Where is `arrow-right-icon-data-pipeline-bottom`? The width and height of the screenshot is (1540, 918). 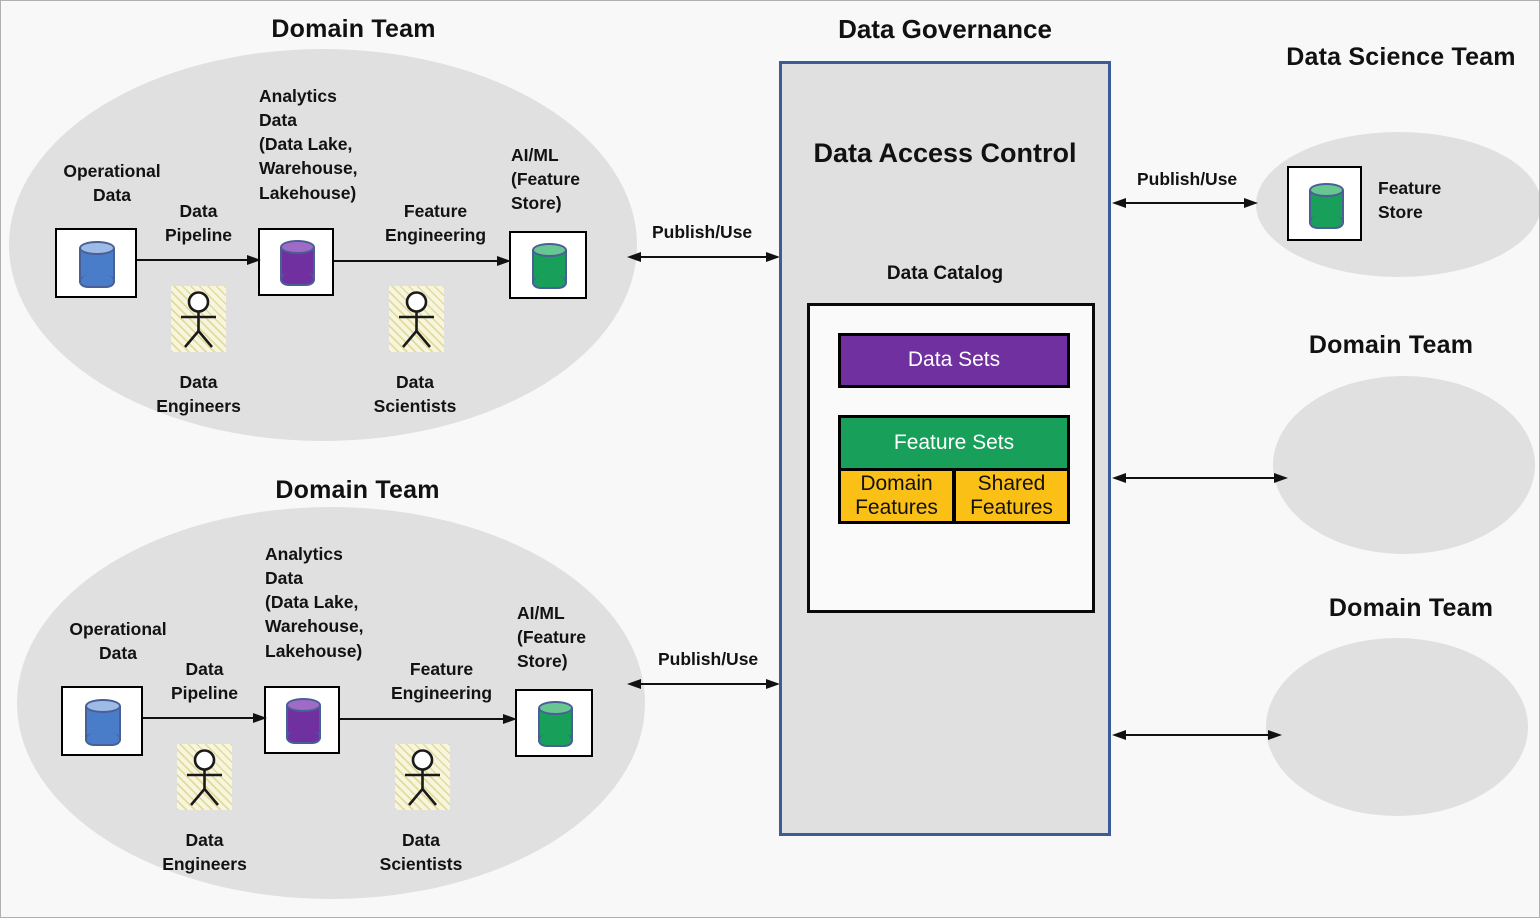
arrow-right-icon-data-pipeline-bottom is located at coordinates (205, 718).